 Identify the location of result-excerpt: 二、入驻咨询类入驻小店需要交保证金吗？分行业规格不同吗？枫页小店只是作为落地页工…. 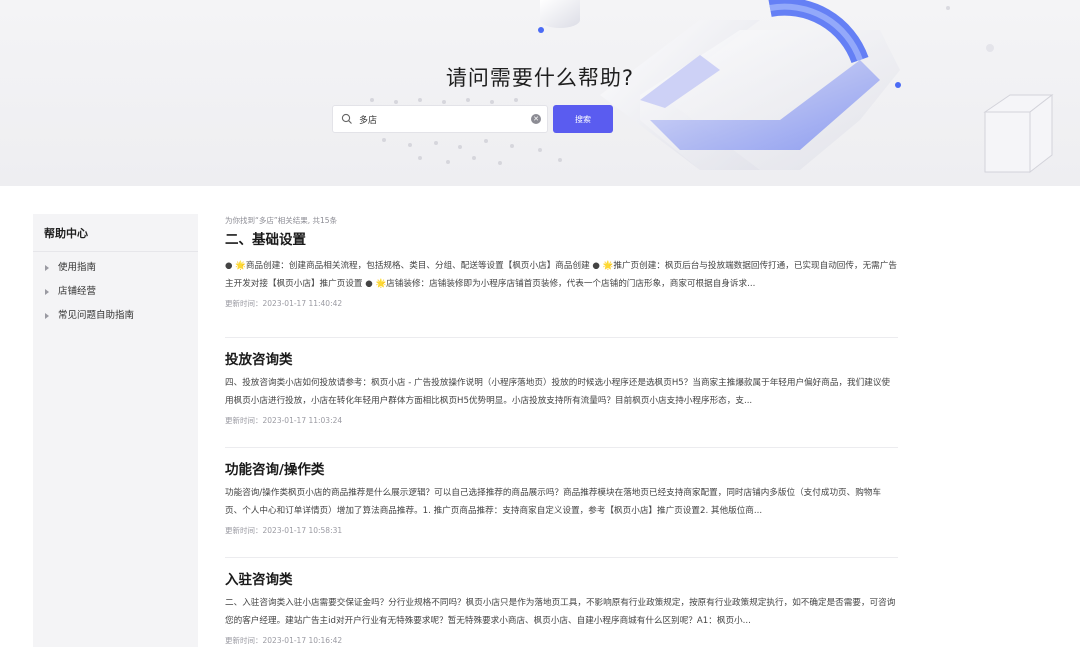
(560, 612).